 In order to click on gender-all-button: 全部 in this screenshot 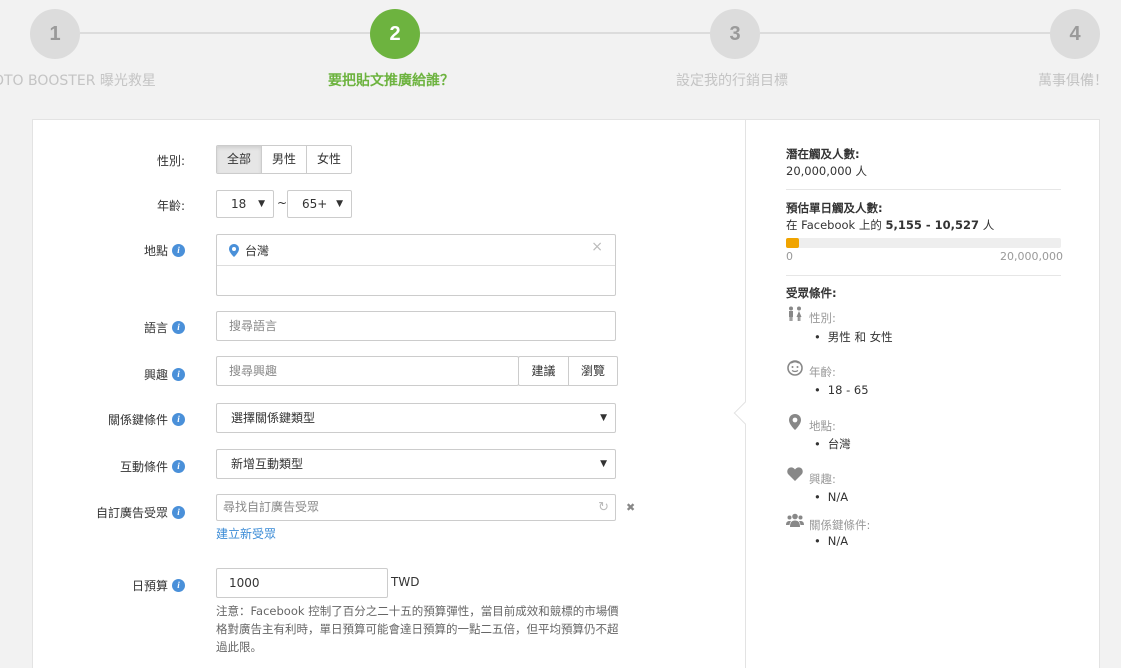, I will do `click(240, 159)`.